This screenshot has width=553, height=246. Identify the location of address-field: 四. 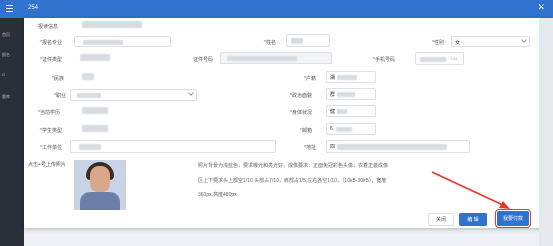
(398, 146).